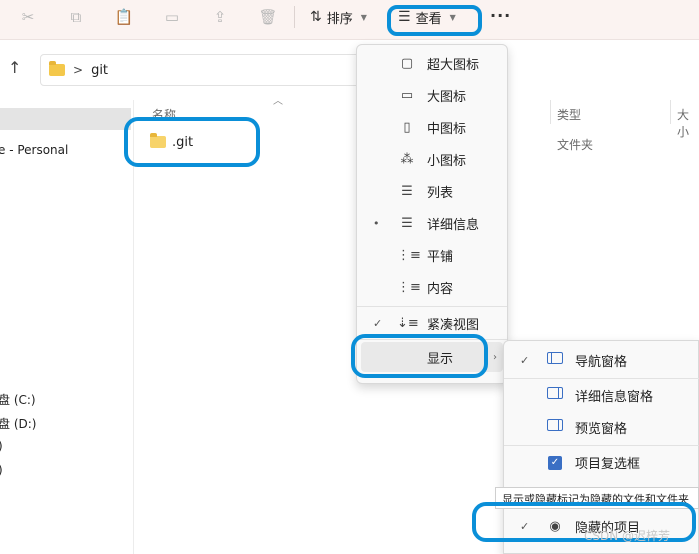 This screenshot has width=699, height=554. Describe the element at coordinates (555, 526) in the screenshot. I see `eye-icon: ◉` at that location.